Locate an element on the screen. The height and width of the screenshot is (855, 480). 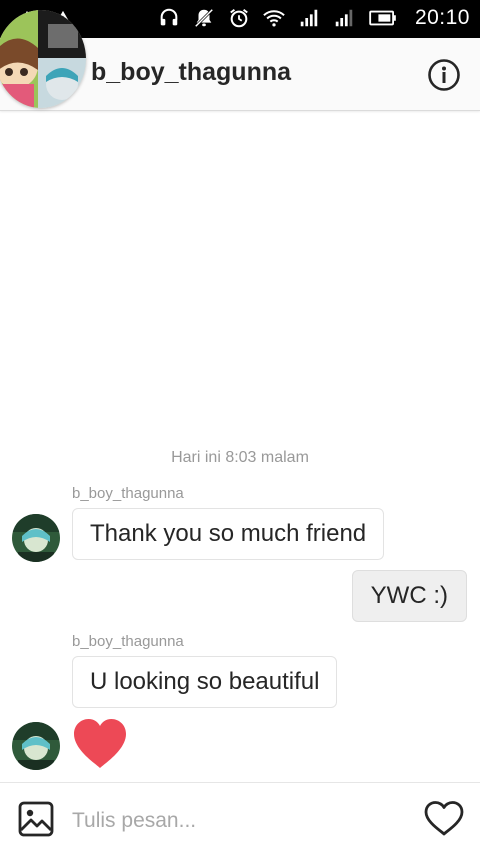
battery-icon is located at coordinates (382, 18).